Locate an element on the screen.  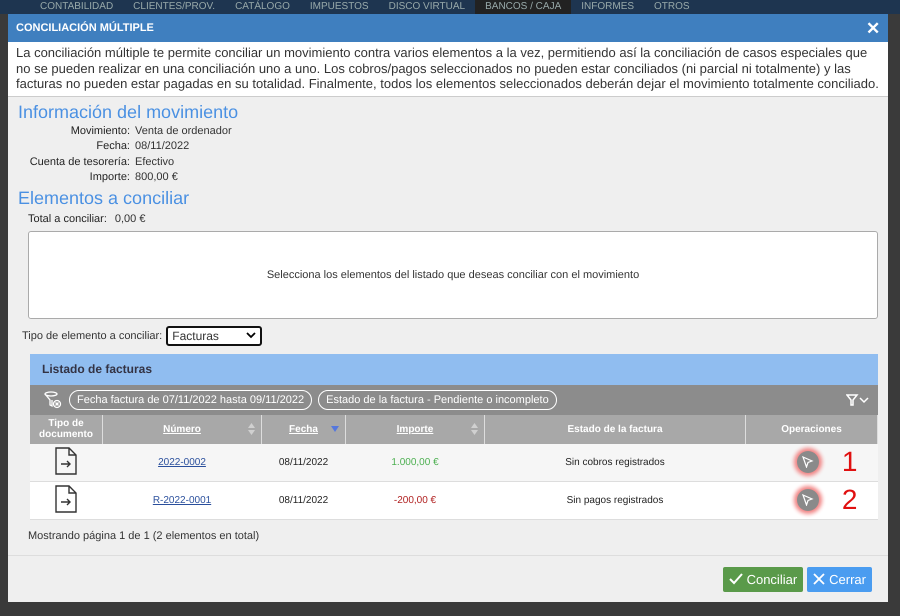
table-cell: Sin pagos registrados is located at coordinates (615, 500).